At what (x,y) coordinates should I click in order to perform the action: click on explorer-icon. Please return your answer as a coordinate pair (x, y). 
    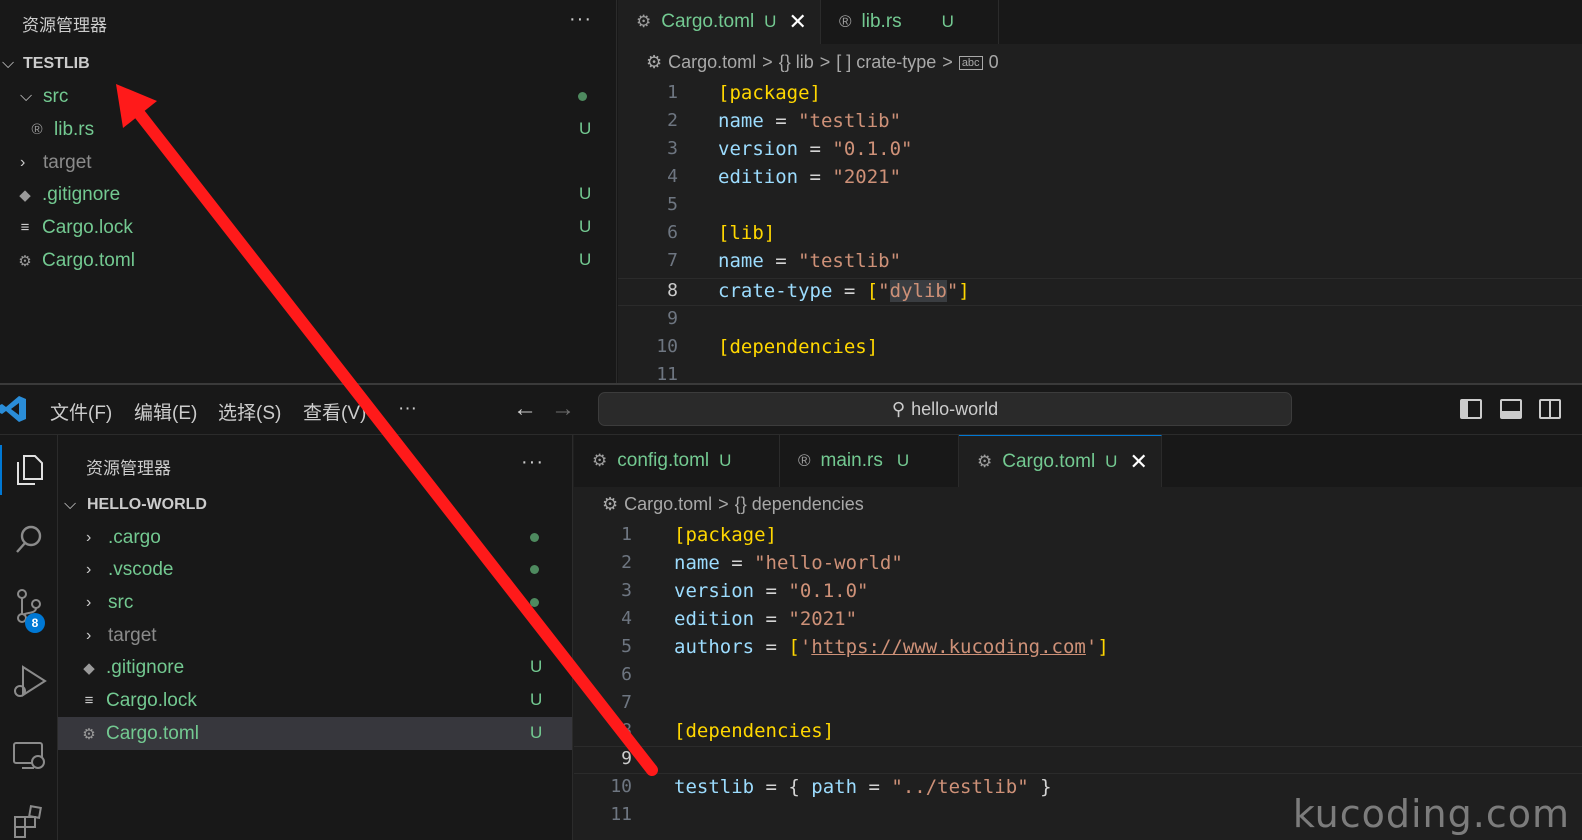
    Looking at the image, I should click on (29, 470).